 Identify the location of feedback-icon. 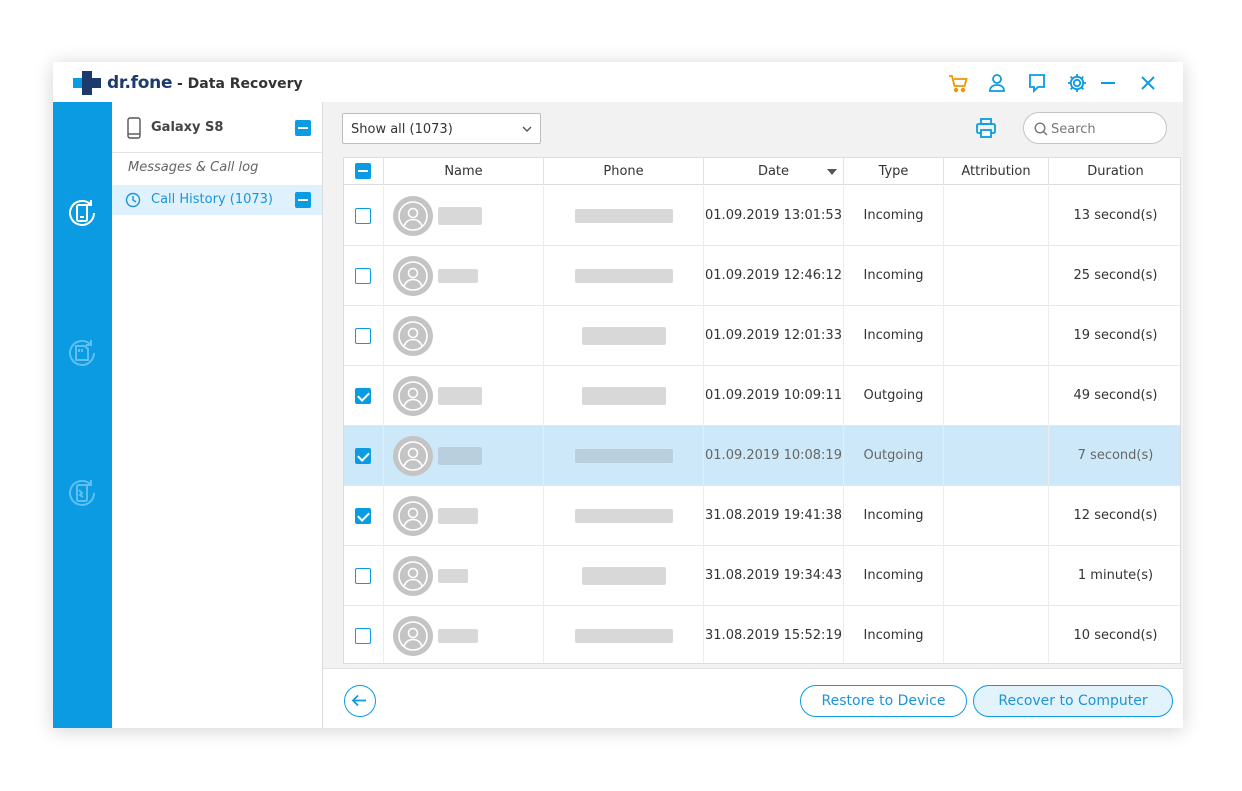
(1037, 83).